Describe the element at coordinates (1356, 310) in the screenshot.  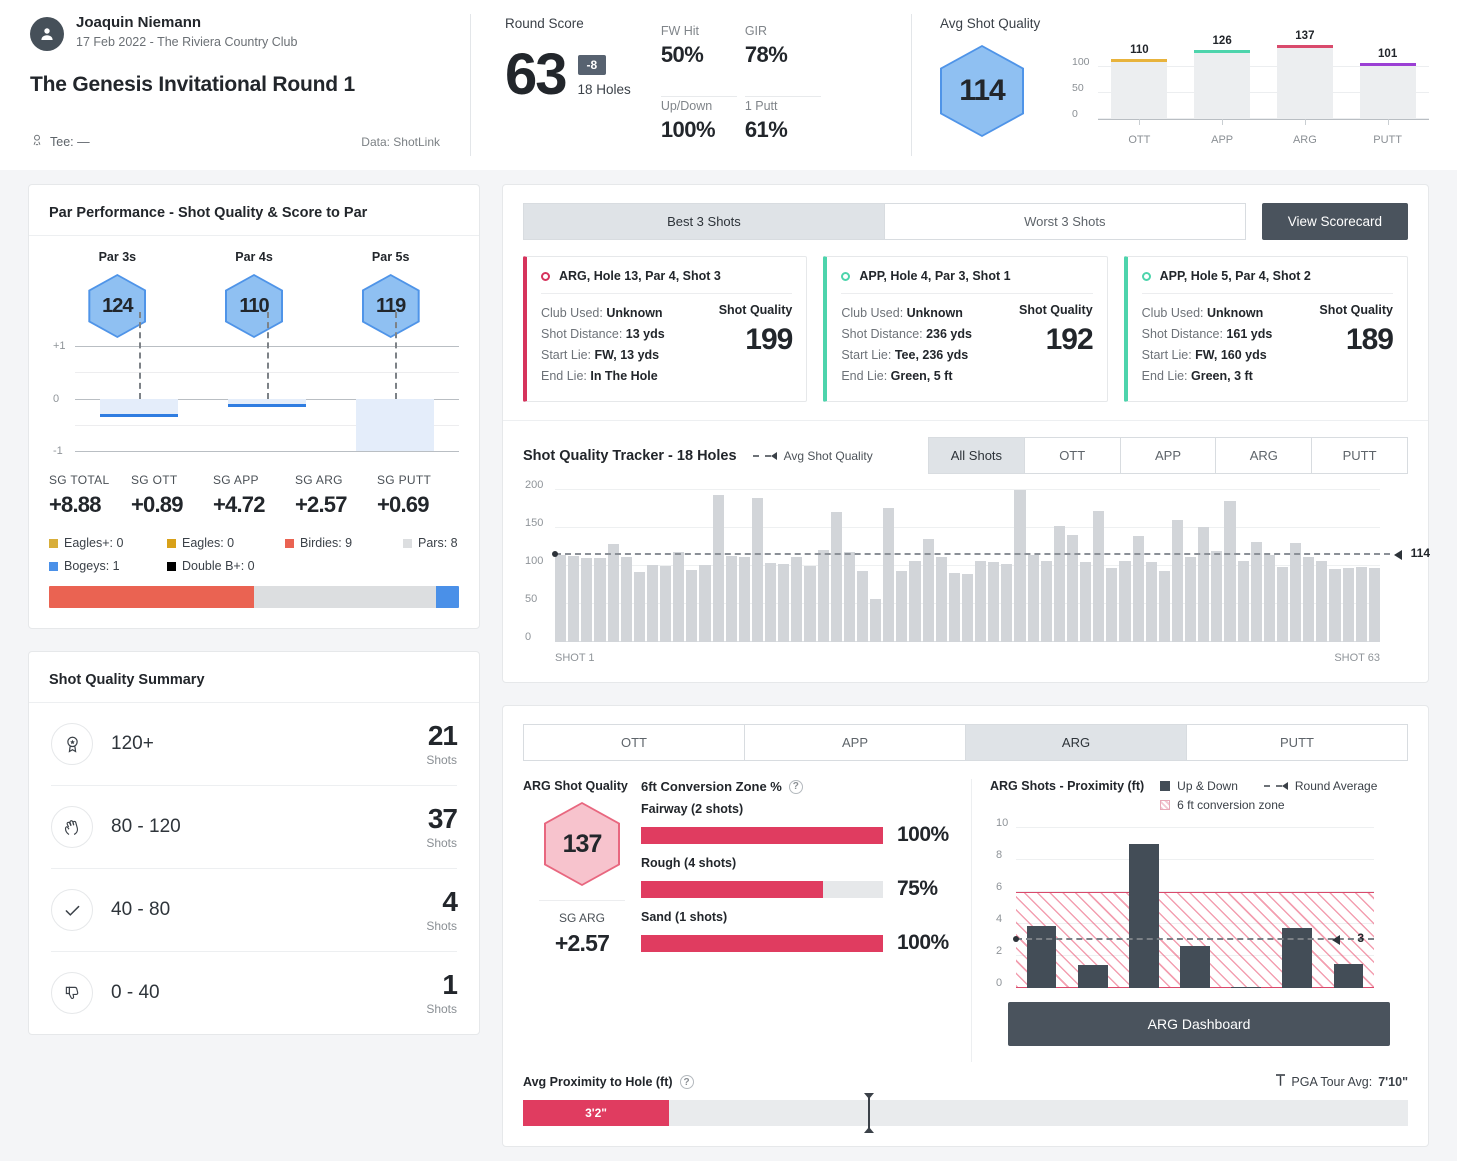
I see `shot-quality-label: Shot Quality` at that location.